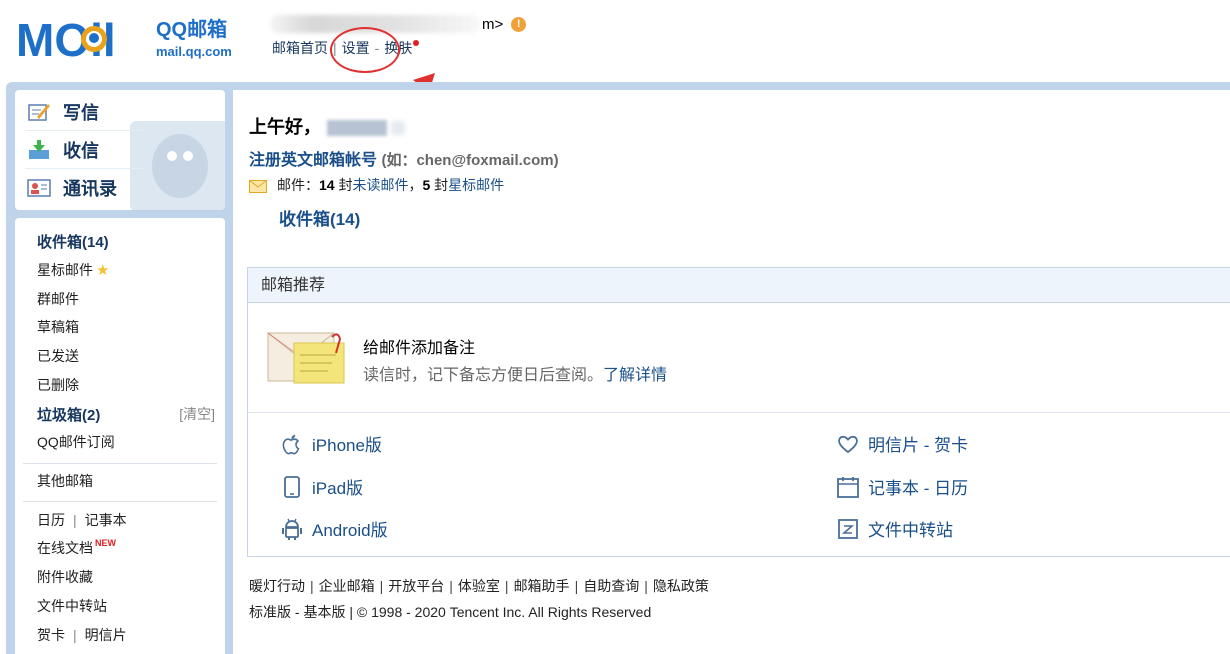 This screenshot has width=1230, height=654. Describe the element at coordinates (334, 528) in the screenshot. I see `android-app-link: Android版` at that location.